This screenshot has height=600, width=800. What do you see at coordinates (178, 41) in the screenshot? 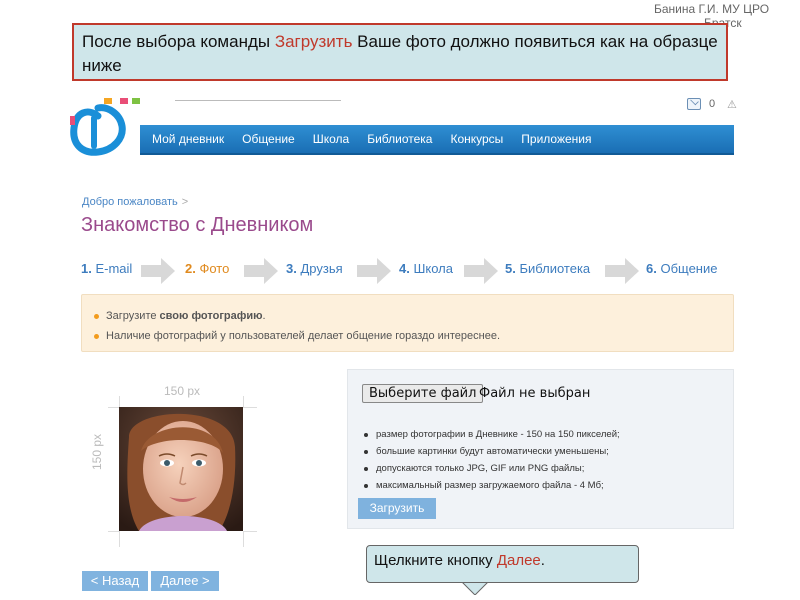
I see `callout-text-before: После выбора команды` at bounding box center [178, 41].